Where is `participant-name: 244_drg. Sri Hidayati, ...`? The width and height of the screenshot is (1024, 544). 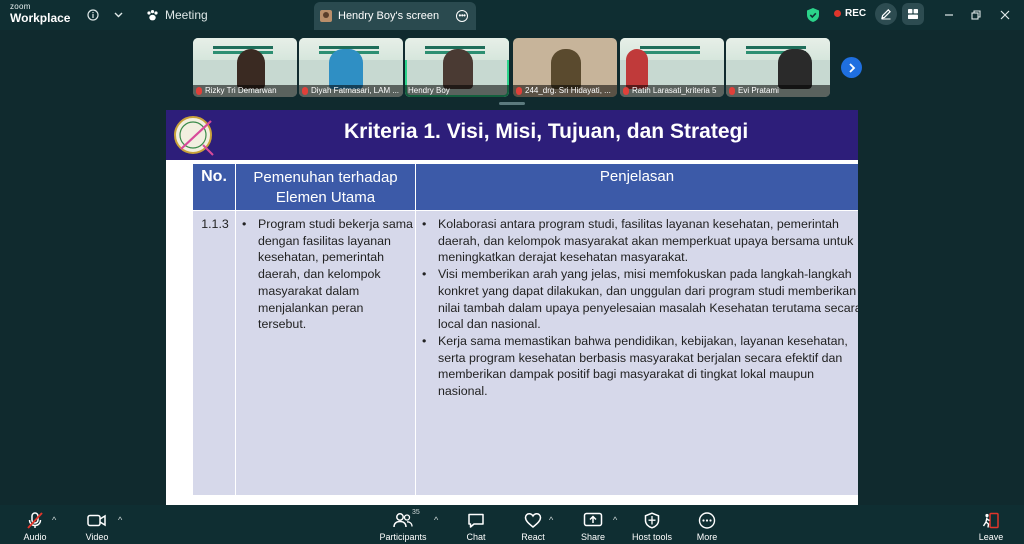 participant-name: 244_drg. Sri Hidayati, ... is located at coordinates (565, 91).